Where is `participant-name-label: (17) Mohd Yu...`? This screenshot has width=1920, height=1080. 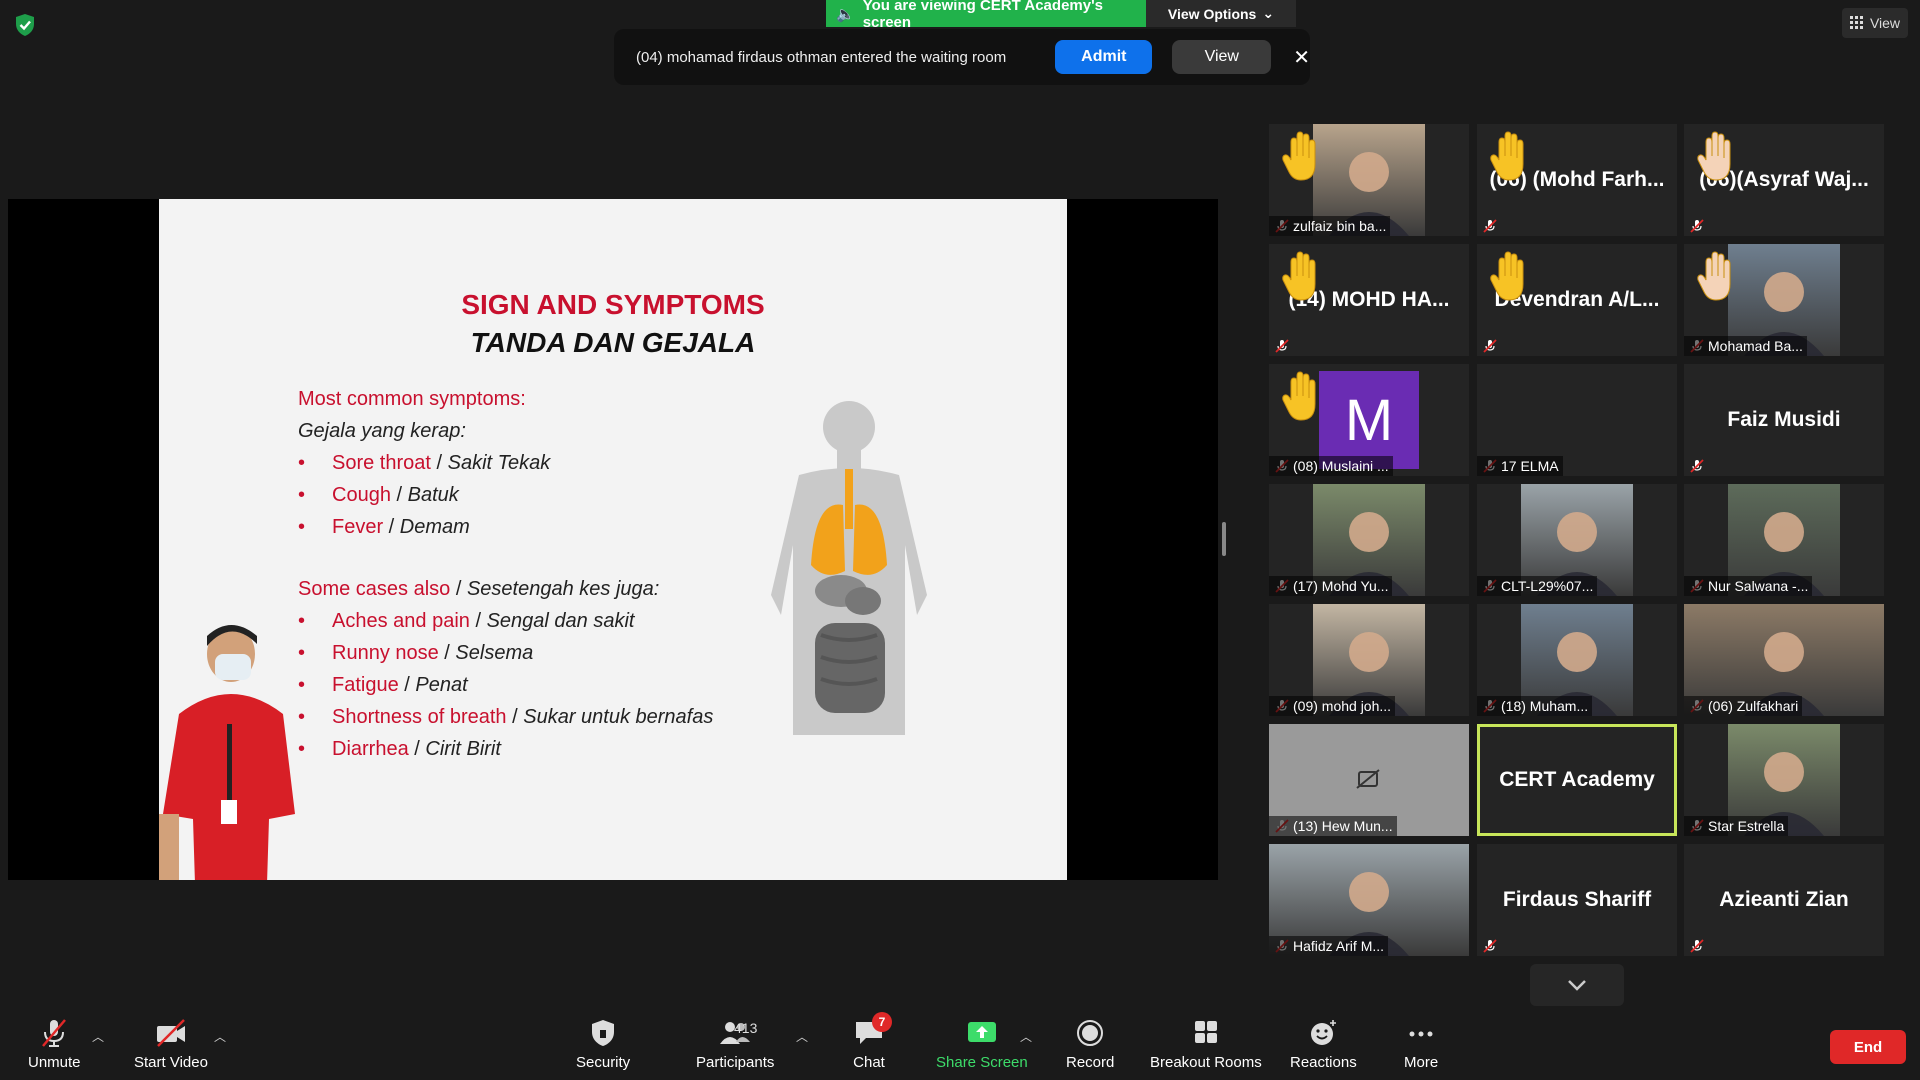
participant-name-label: (17) Mohd Yu... is located at coordinates (1331, 586).